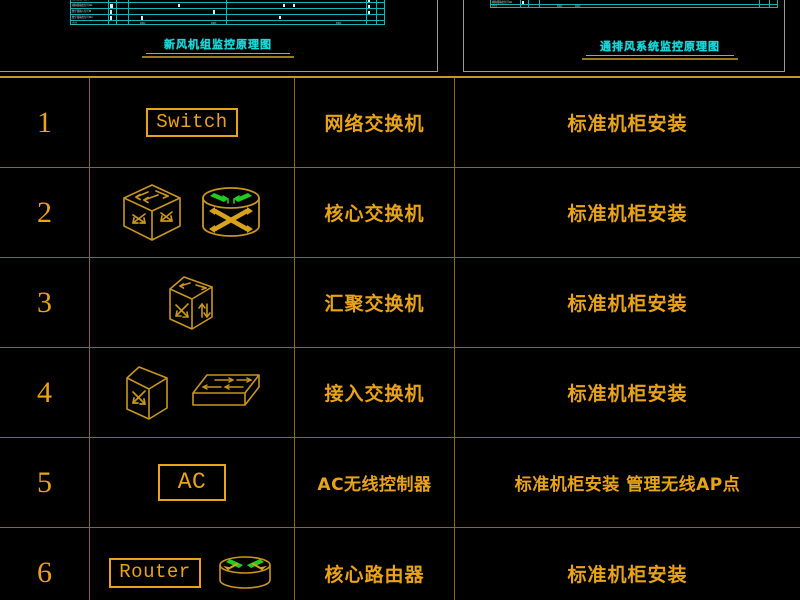 The width and height of the screenshot is (800, 600). I want to click on right-drawing-frame, so click(624, 36).